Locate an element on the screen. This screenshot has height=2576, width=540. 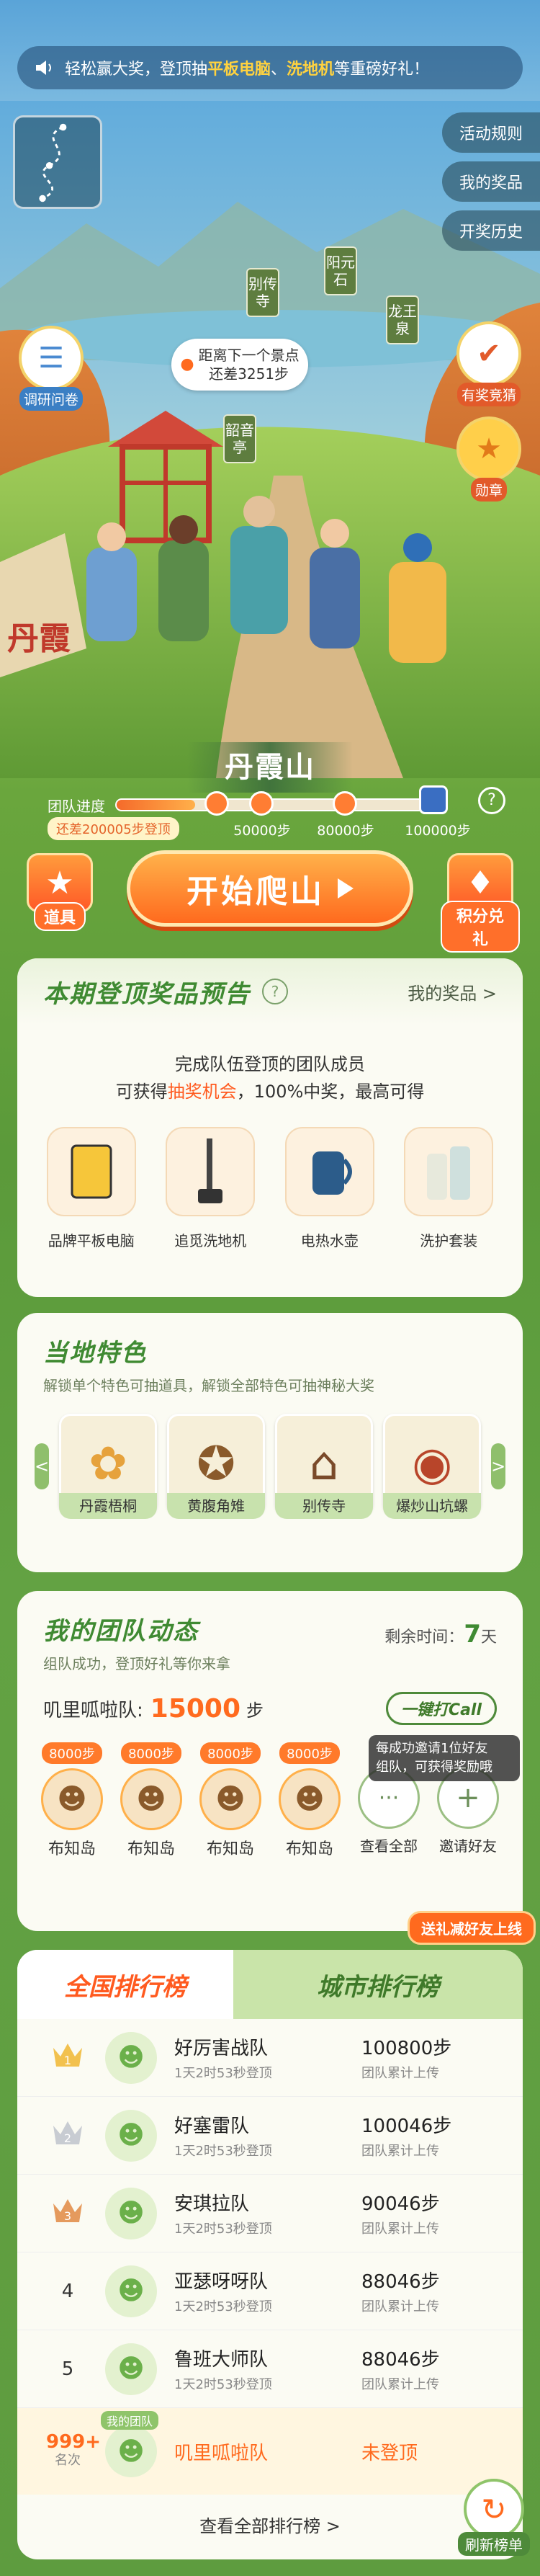
my-team-status: 未登顶 is located at coordinates (389, 2453).